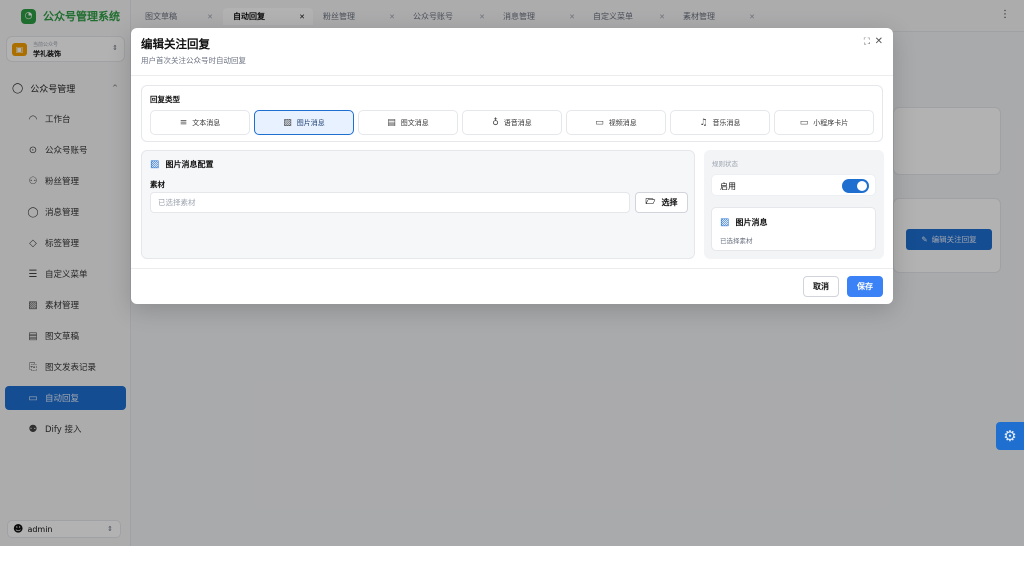  Describe the element at coordinates (1010, 436) in the screenshot. I see `settings-gear-icon: ⚙` at that location.